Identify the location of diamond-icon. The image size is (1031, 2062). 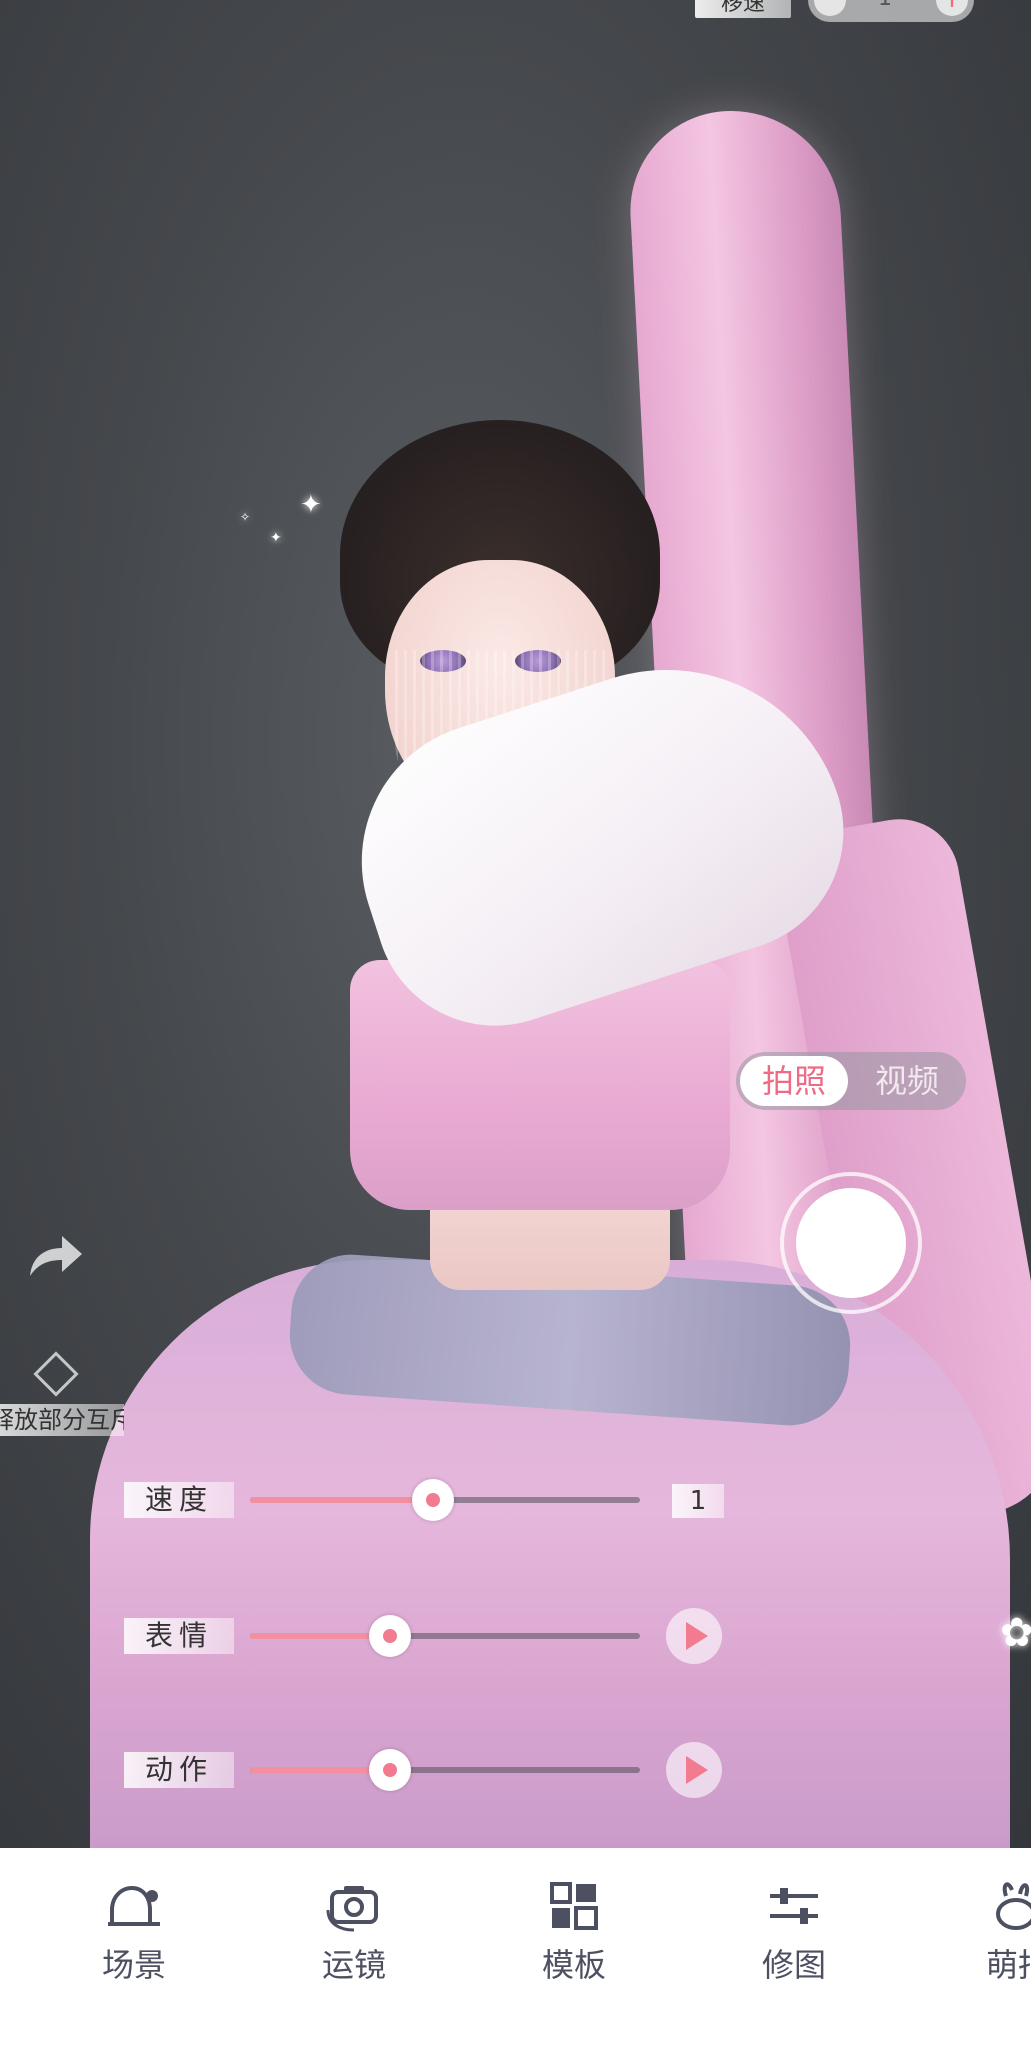
(56, 1374).